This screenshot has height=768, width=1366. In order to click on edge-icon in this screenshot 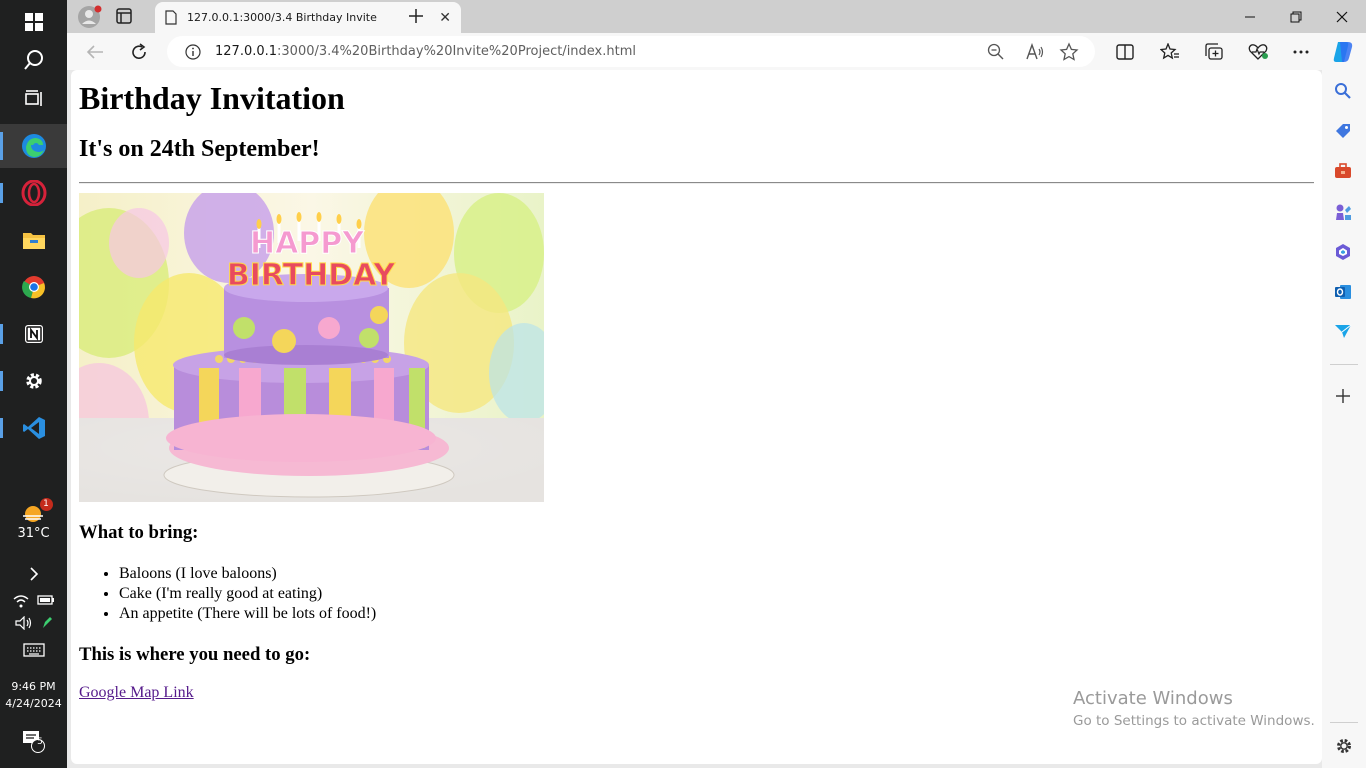, I will do `click(33, 146)`.